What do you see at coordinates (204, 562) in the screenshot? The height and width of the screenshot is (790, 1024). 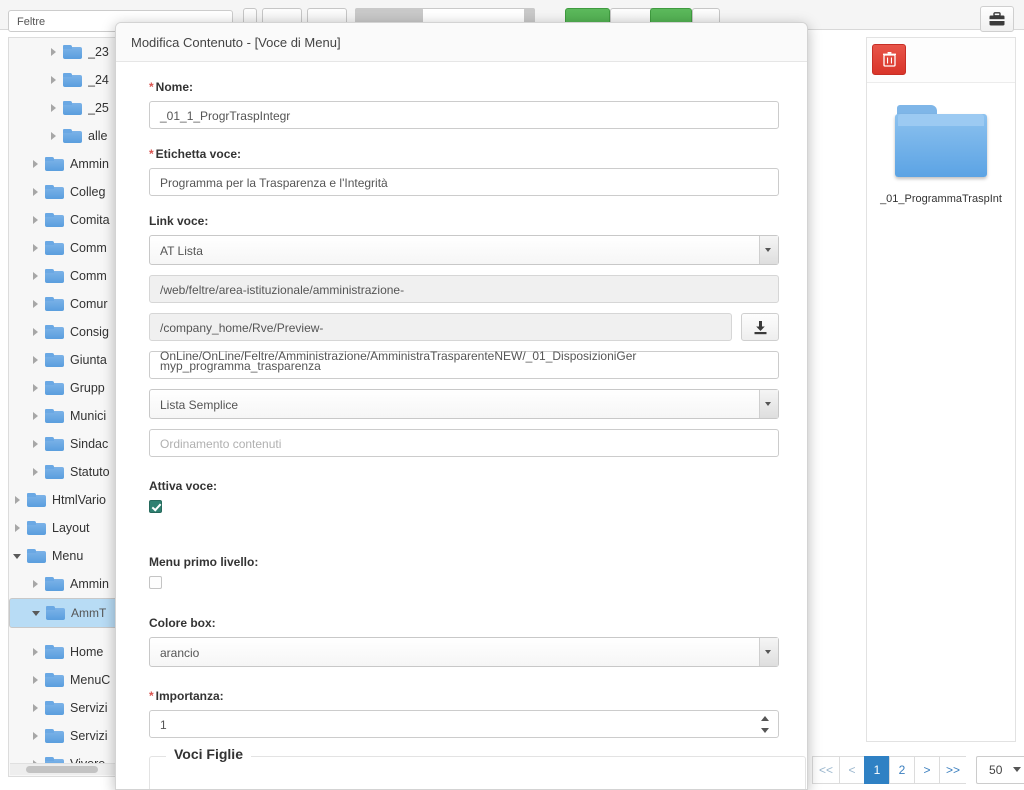 I see `menu-primo-livello-label: Menu primo livello:` at bounding box center [204, 562].